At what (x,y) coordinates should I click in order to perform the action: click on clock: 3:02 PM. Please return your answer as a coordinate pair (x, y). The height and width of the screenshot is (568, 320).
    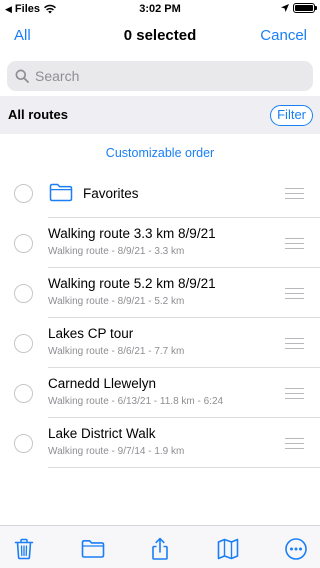
    Looking at the image, I should click on (160, 9).